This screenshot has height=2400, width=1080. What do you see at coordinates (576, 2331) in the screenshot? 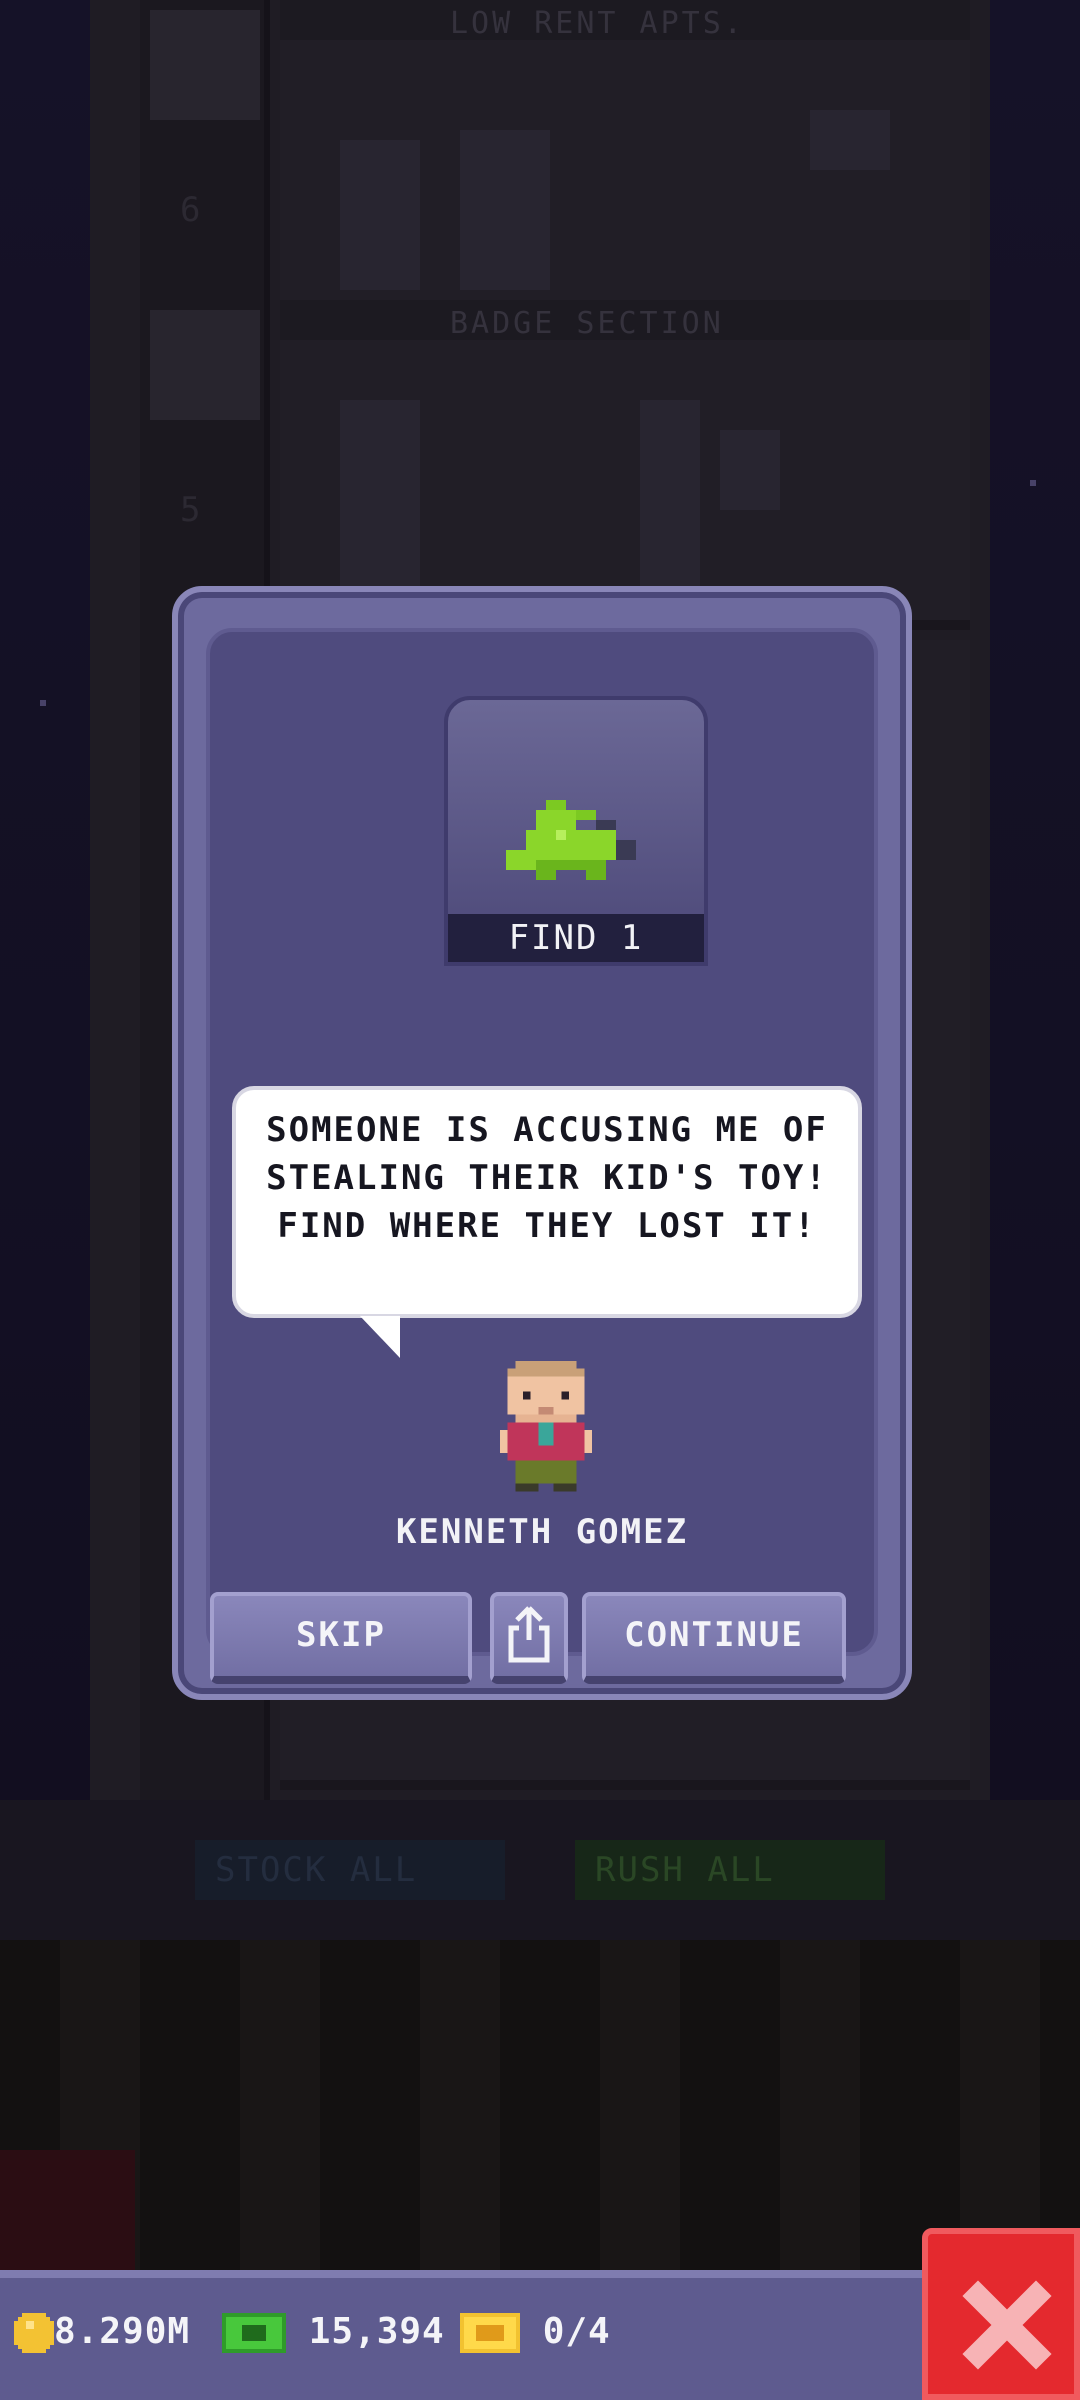
I see `tickets-value: 0/4` at bounding box center [576, 2331].